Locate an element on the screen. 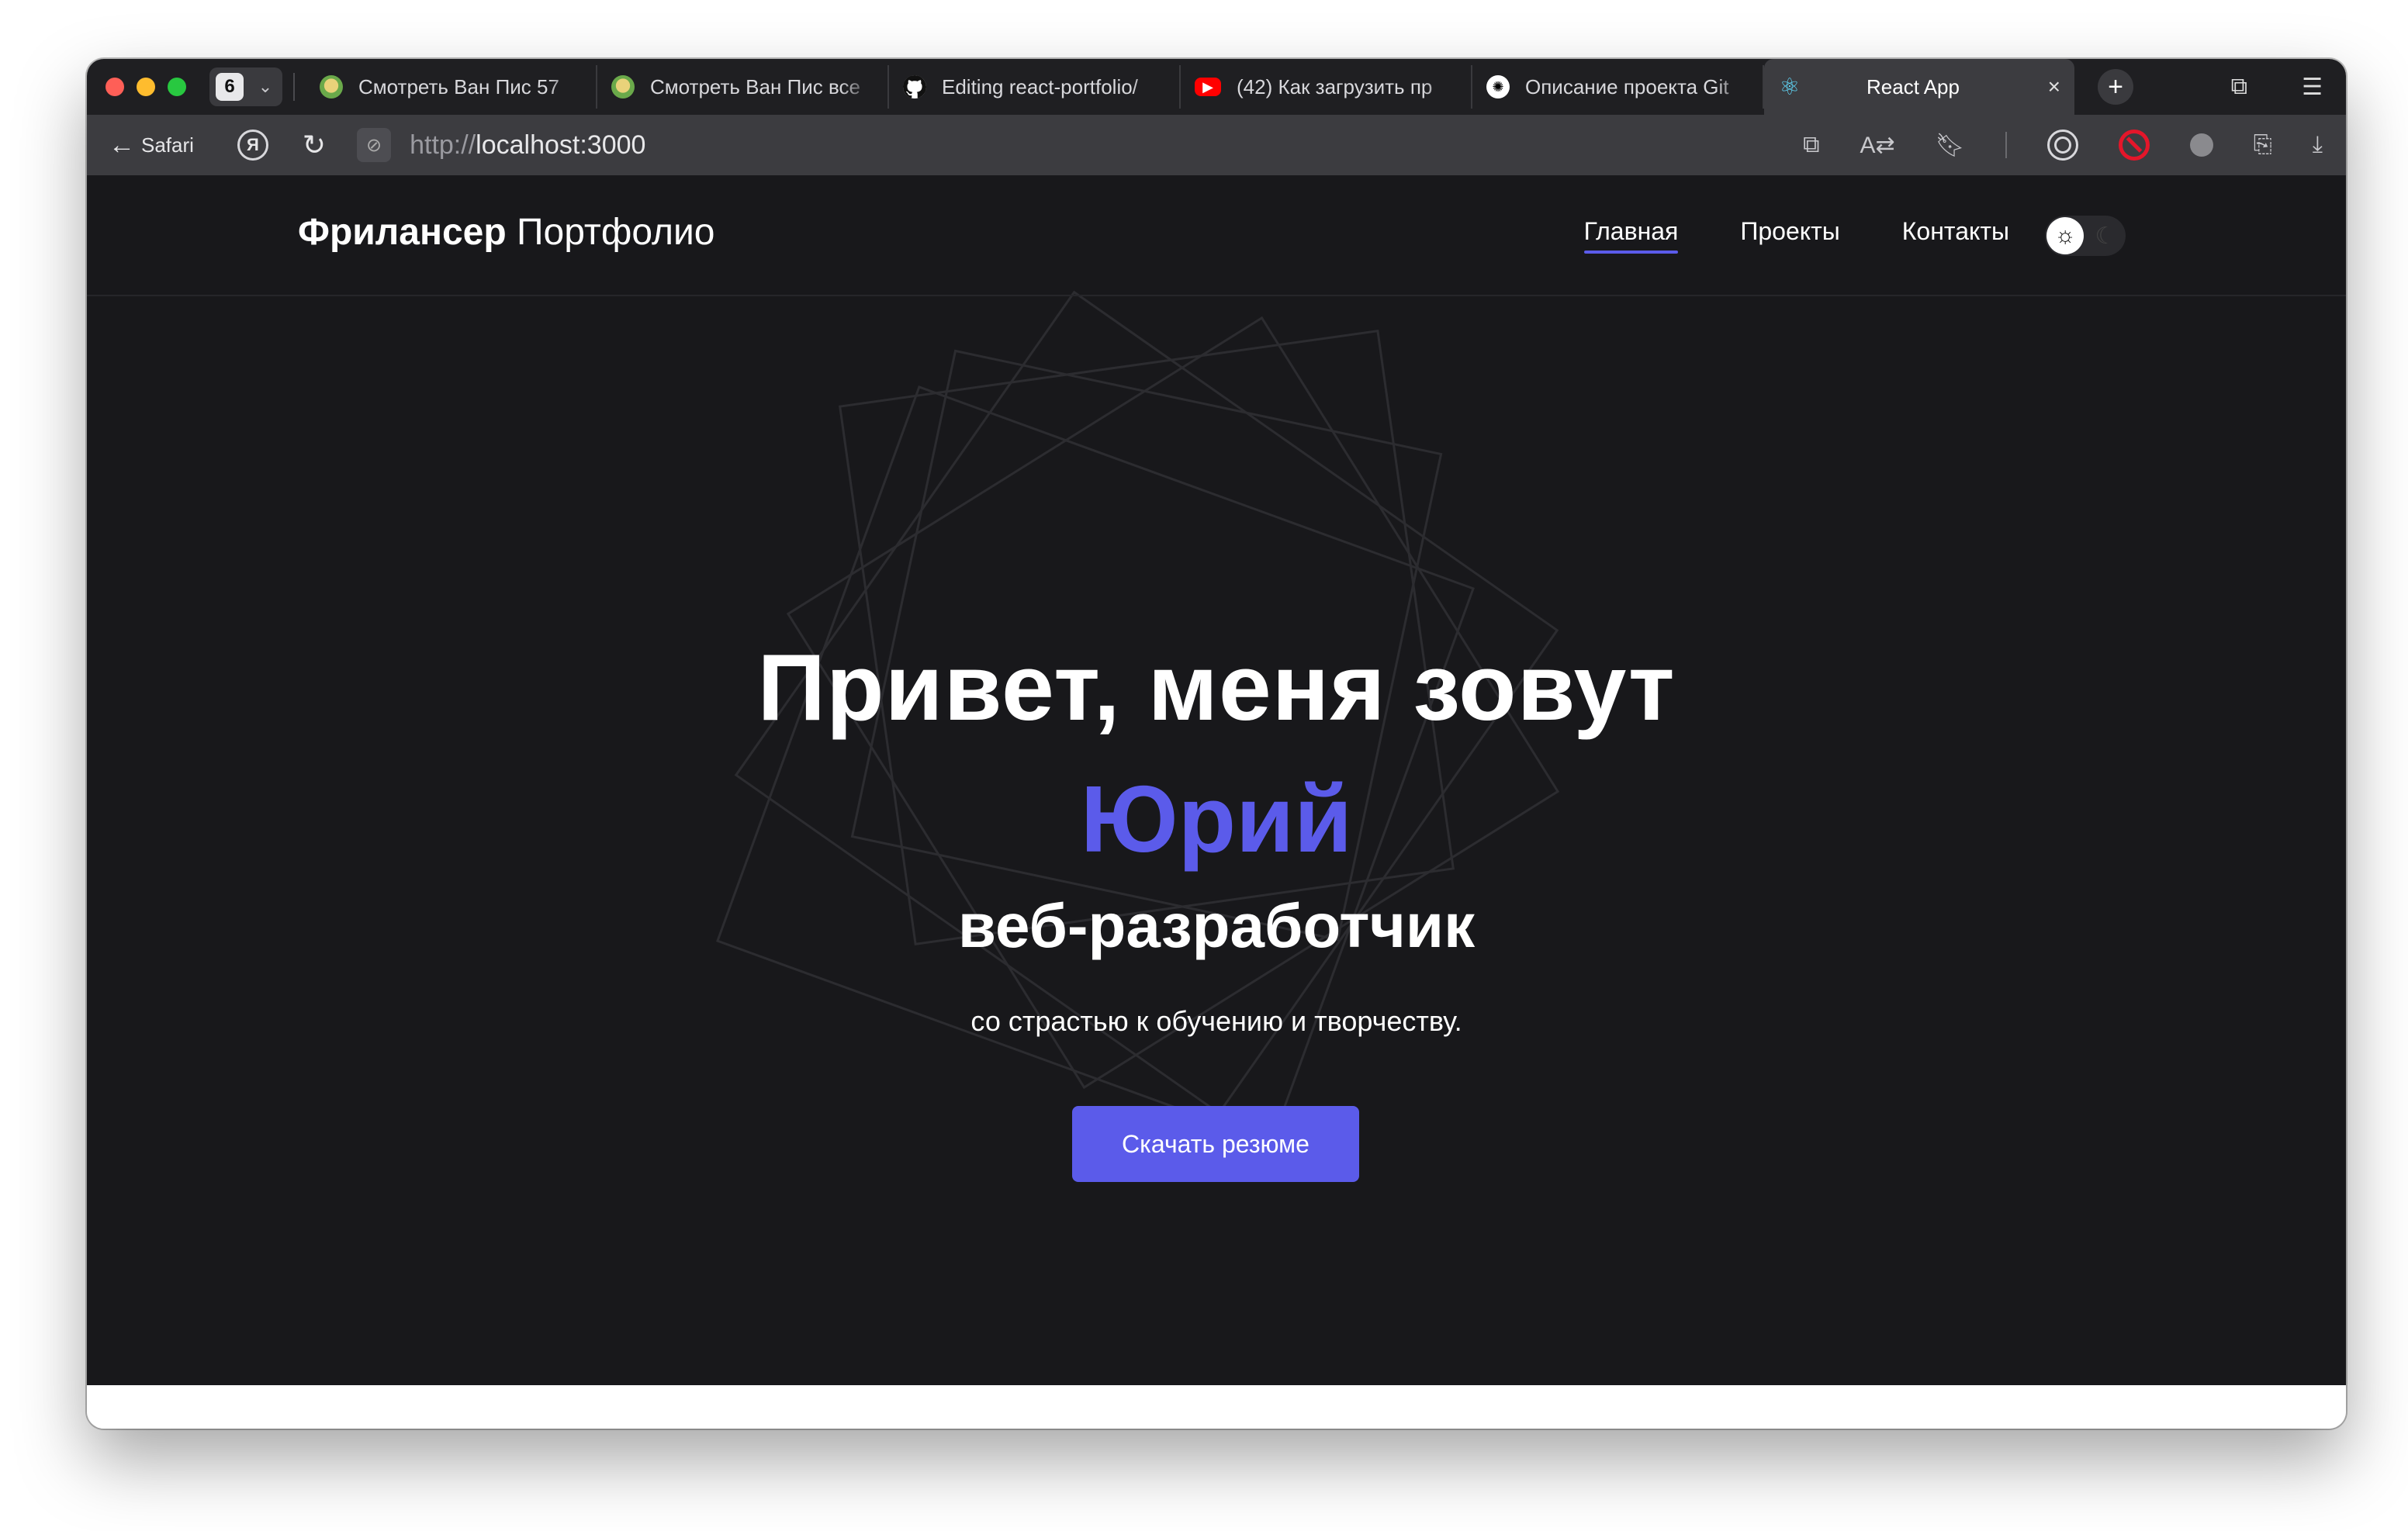 The height and width of the screenshot is (1531, 2408). translate-icon: A⇄ is located at coordinates (1877, 145).